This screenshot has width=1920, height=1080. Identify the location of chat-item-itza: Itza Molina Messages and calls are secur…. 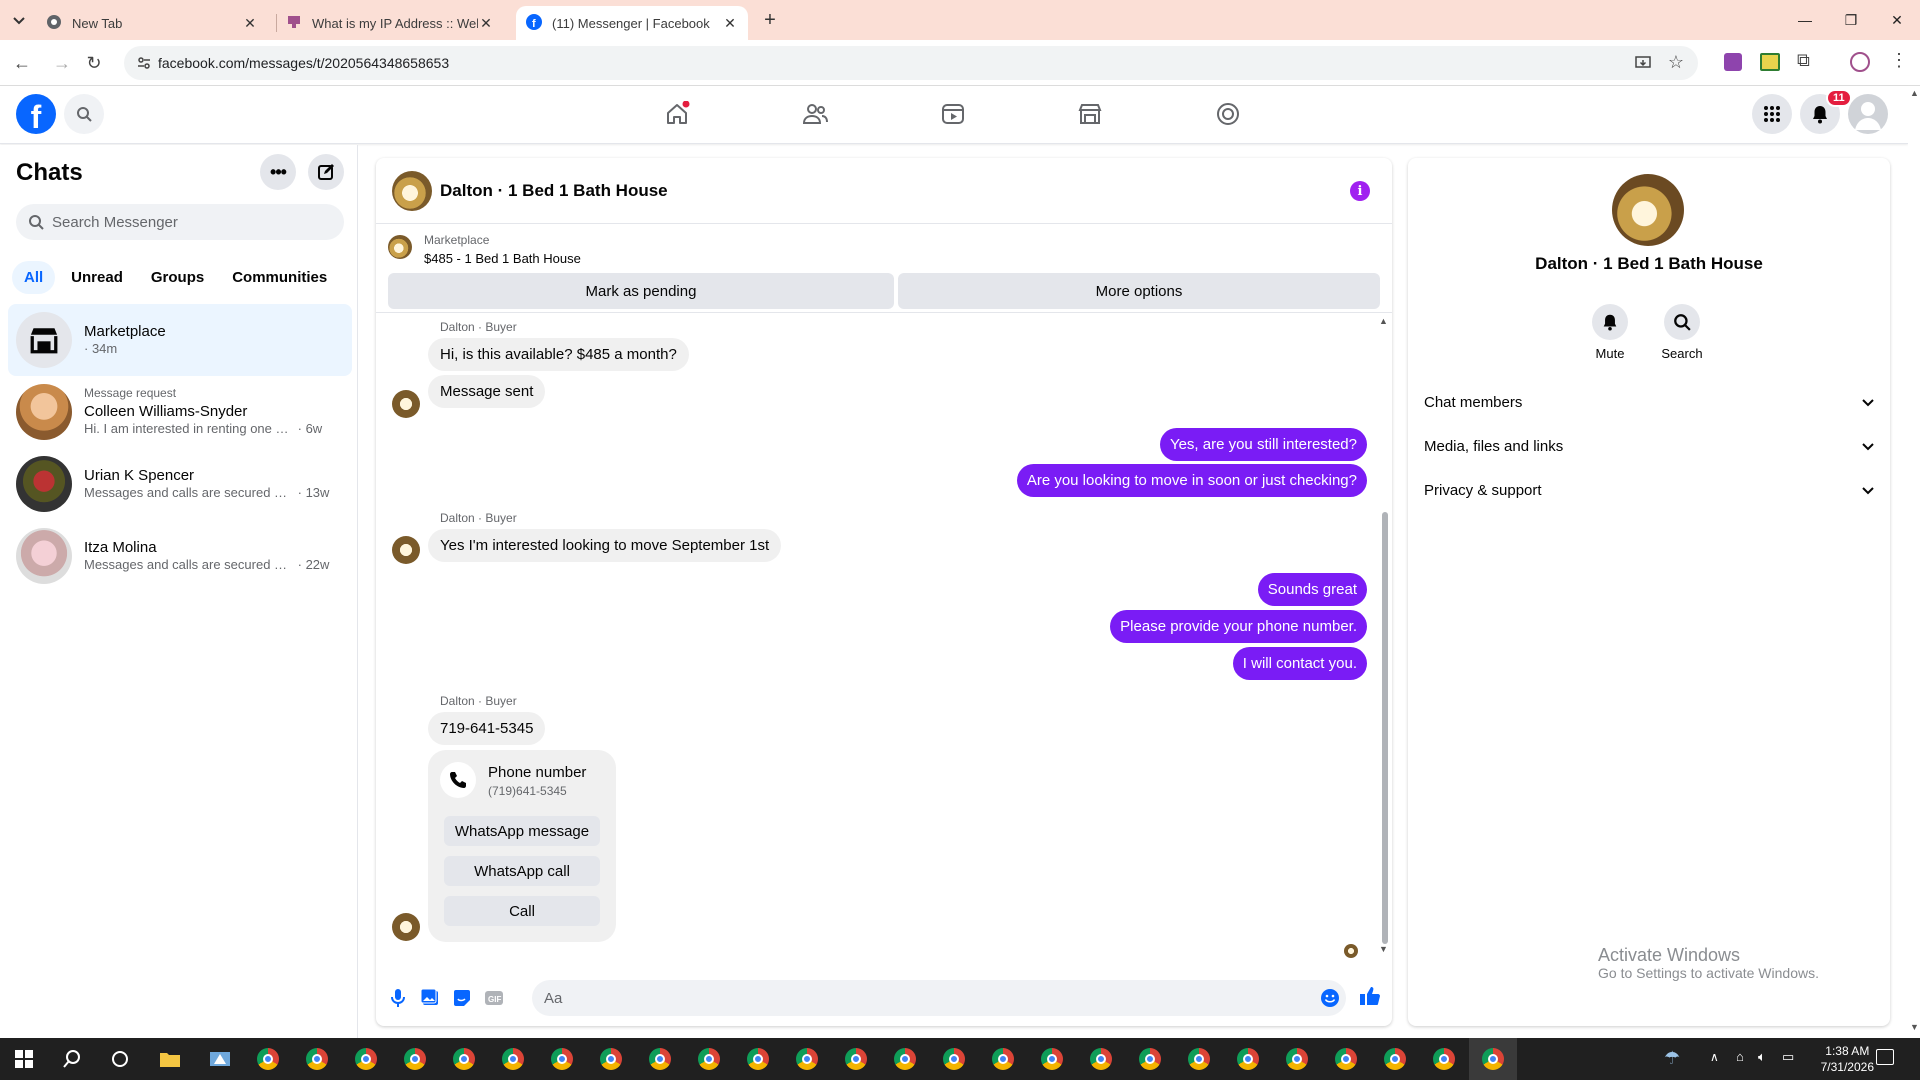
(180, 556).